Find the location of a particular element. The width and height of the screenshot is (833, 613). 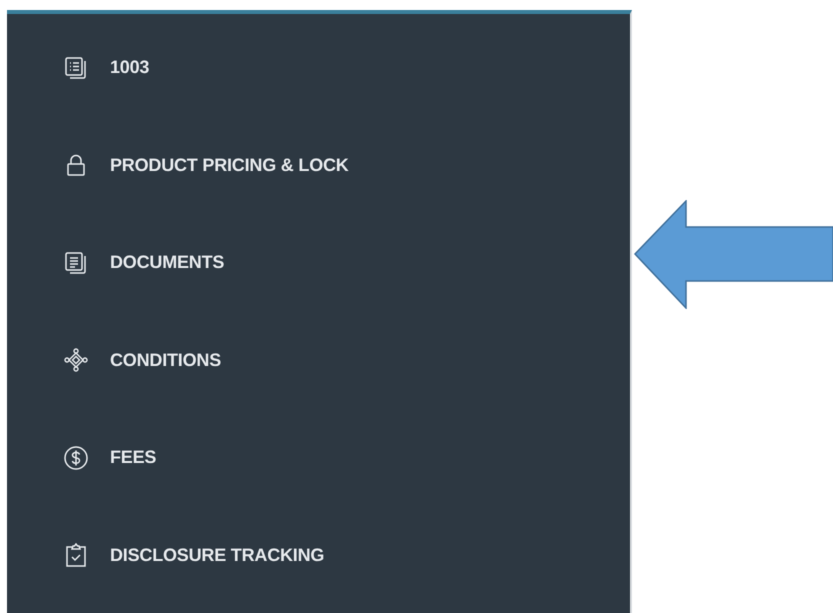

sidebar-item: DISCLOSURE TRACKING is located at coordinates (217, 555).